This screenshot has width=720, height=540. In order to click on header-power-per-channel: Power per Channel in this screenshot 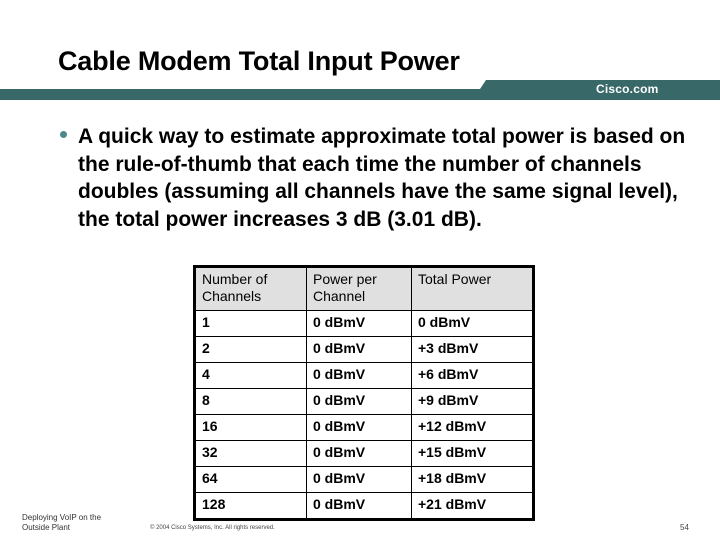, I will do `click(359, 288)`.